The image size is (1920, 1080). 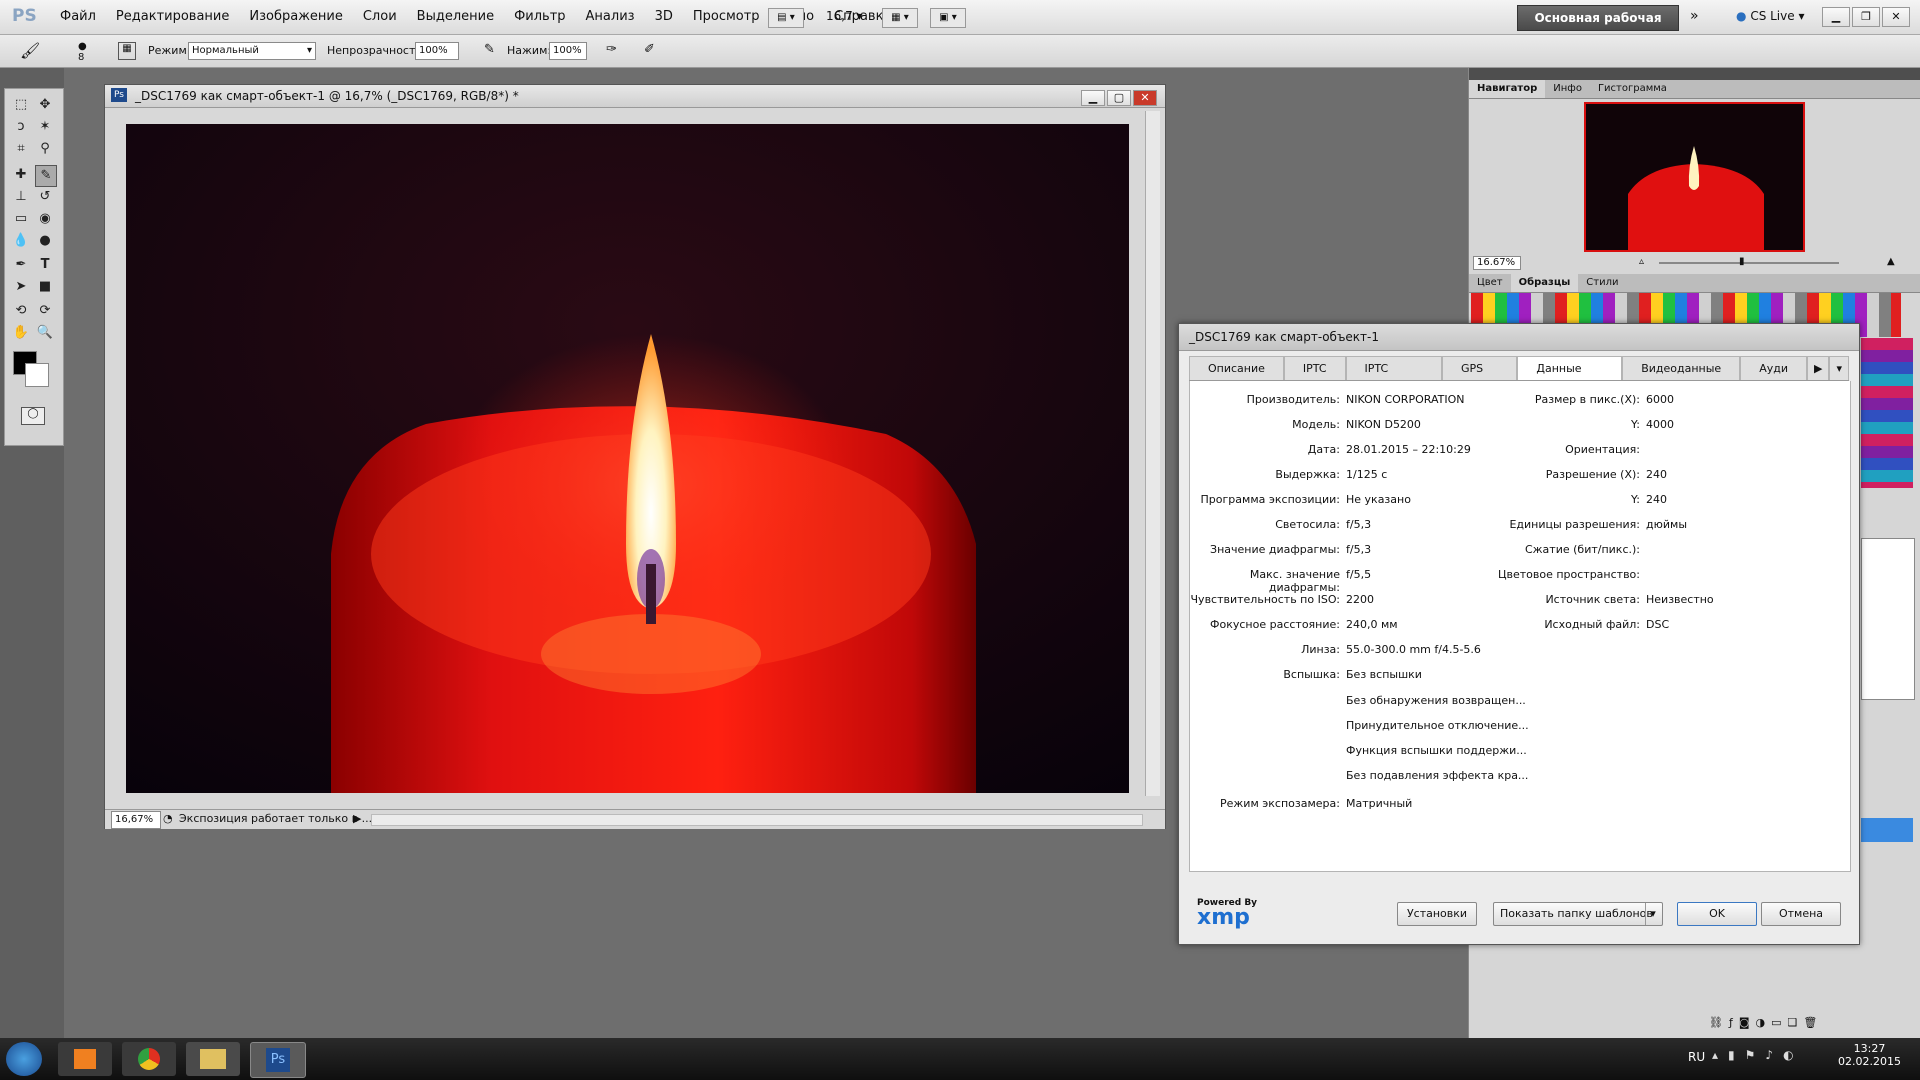 I want to click on signal-icon: ▮, so click(x=1736, y=1055).